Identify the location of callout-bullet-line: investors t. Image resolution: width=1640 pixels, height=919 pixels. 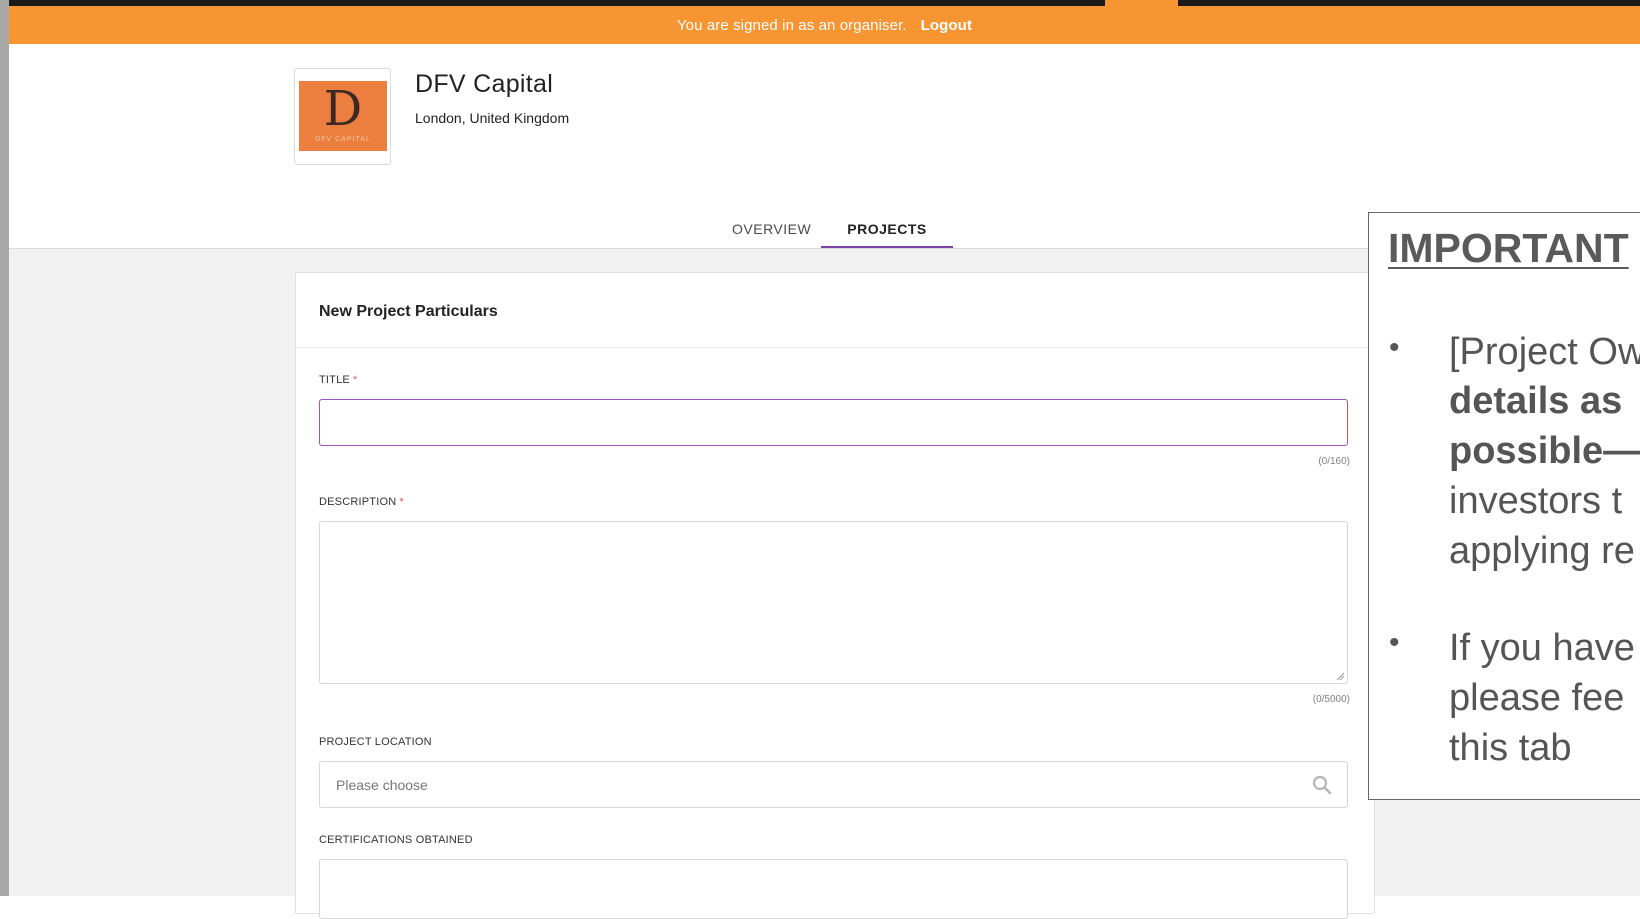
(1536, 501).